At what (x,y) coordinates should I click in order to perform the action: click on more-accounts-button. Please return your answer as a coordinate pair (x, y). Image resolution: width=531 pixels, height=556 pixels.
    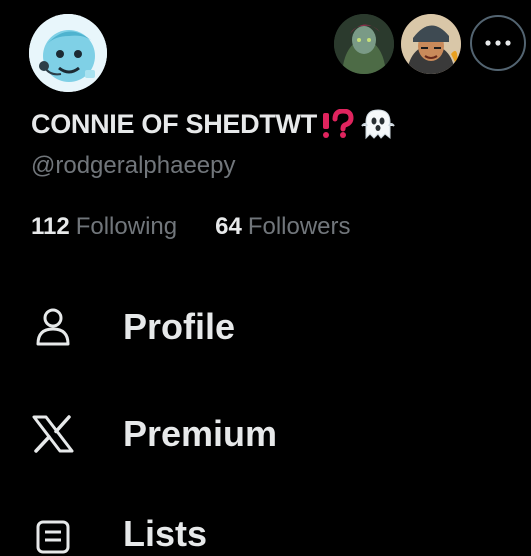
    Looking at the image, I should click on (498, 43).